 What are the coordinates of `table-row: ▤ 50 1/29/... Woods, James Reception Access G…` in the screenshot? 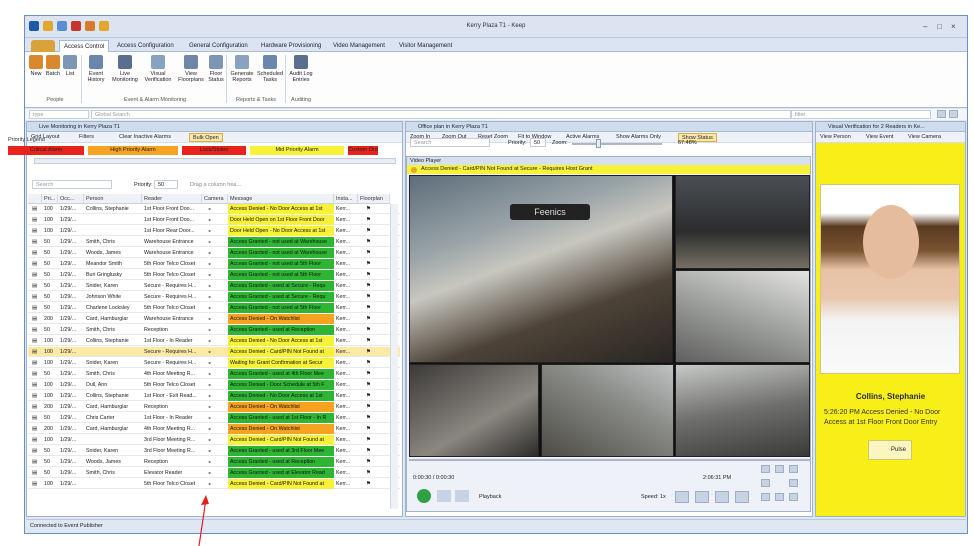 It's located at (214, 462).